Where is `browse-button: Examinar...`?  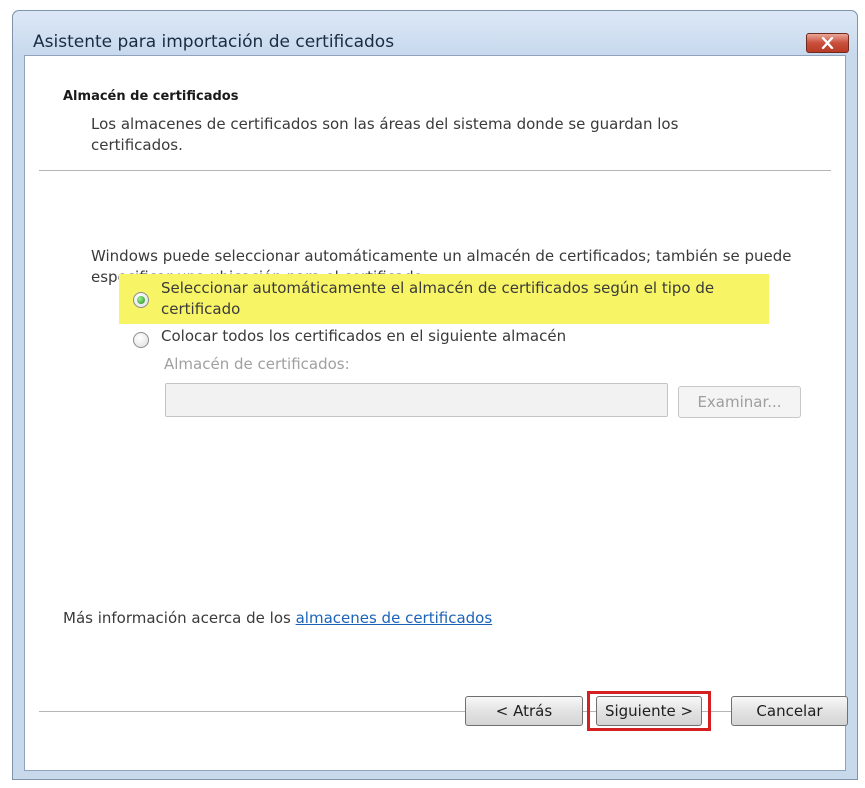 browse-button: Examinar... is located at coordinates (739, 402).